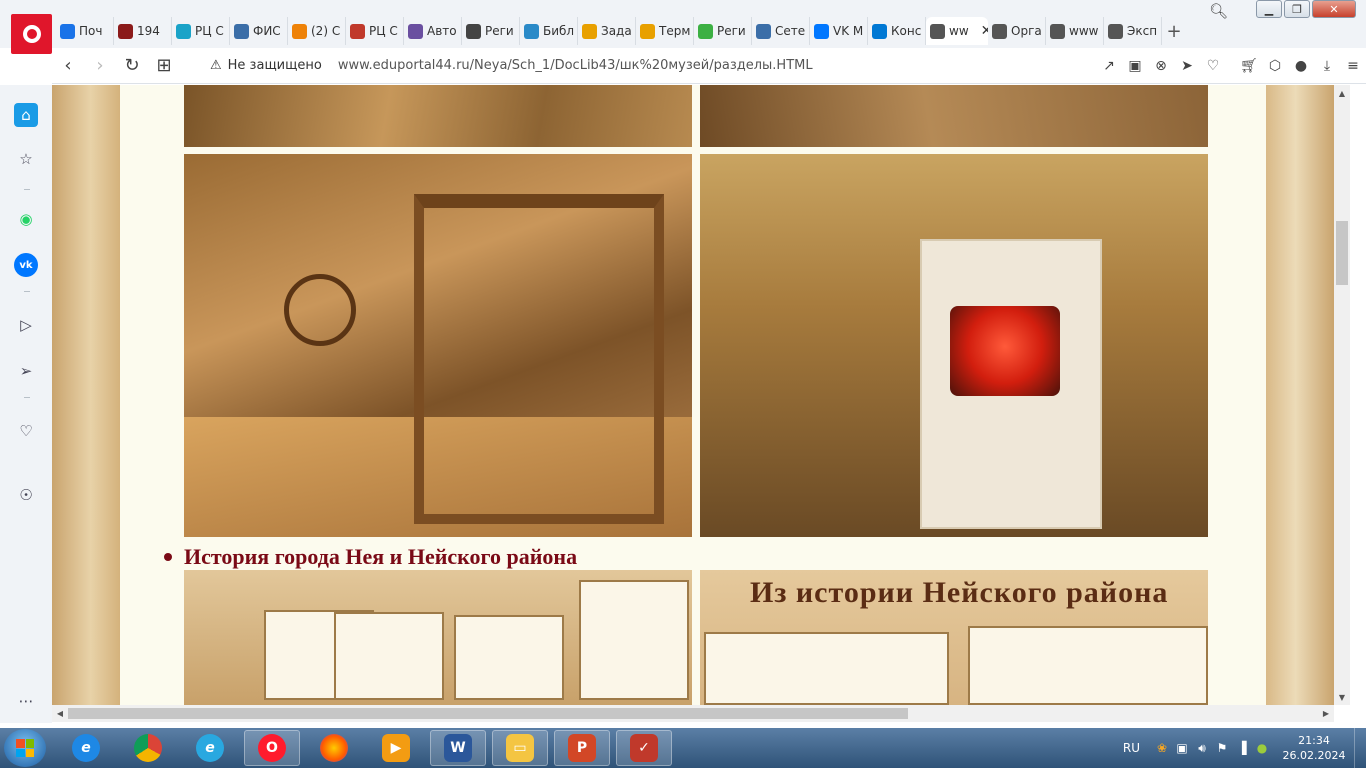 This screenshot has width=1366, height=768. What do you see at coordinates (781, 31) in the screenshot?
I see `browser-tab: Сете` at bounding box center [781, 31].